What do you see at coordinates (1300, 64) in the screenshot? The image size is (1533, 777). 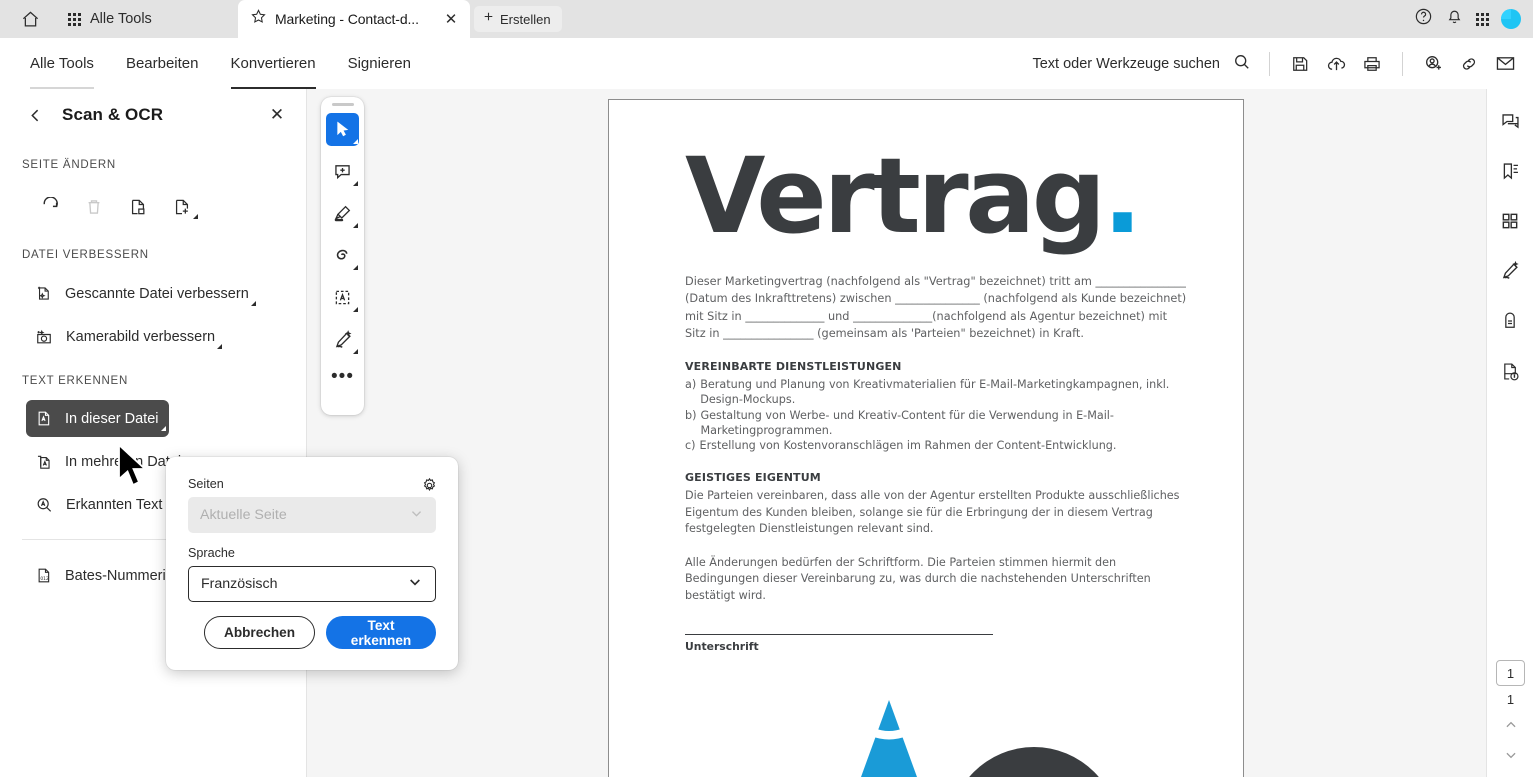 I see `save-icon` at bounding box center [1300, 64].